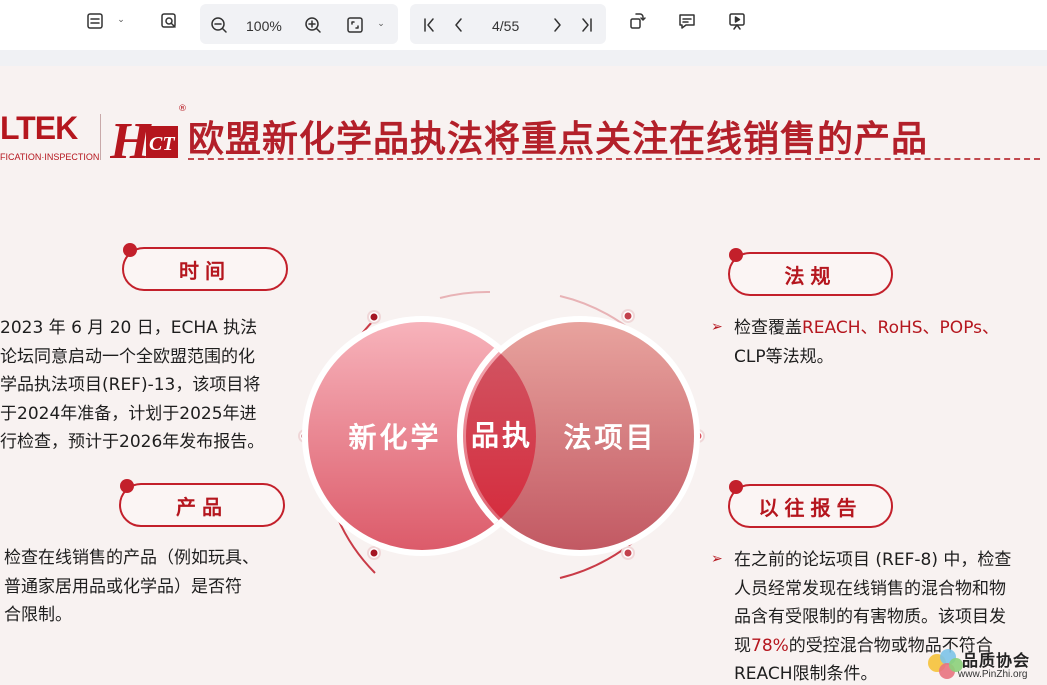  What do you see at coordinates (996, 660) in the screenshot?
I see `watermark-text: 品质协会` at bounding box center [996, 660].